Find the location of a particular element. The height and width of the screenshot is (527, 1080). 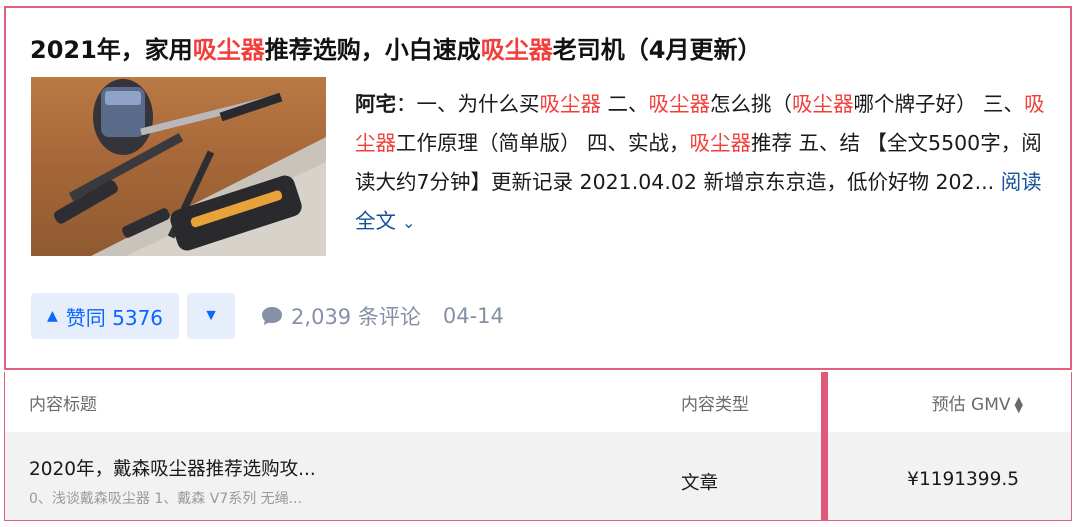

row-type: 文章 is located at coordinates (700, 483).